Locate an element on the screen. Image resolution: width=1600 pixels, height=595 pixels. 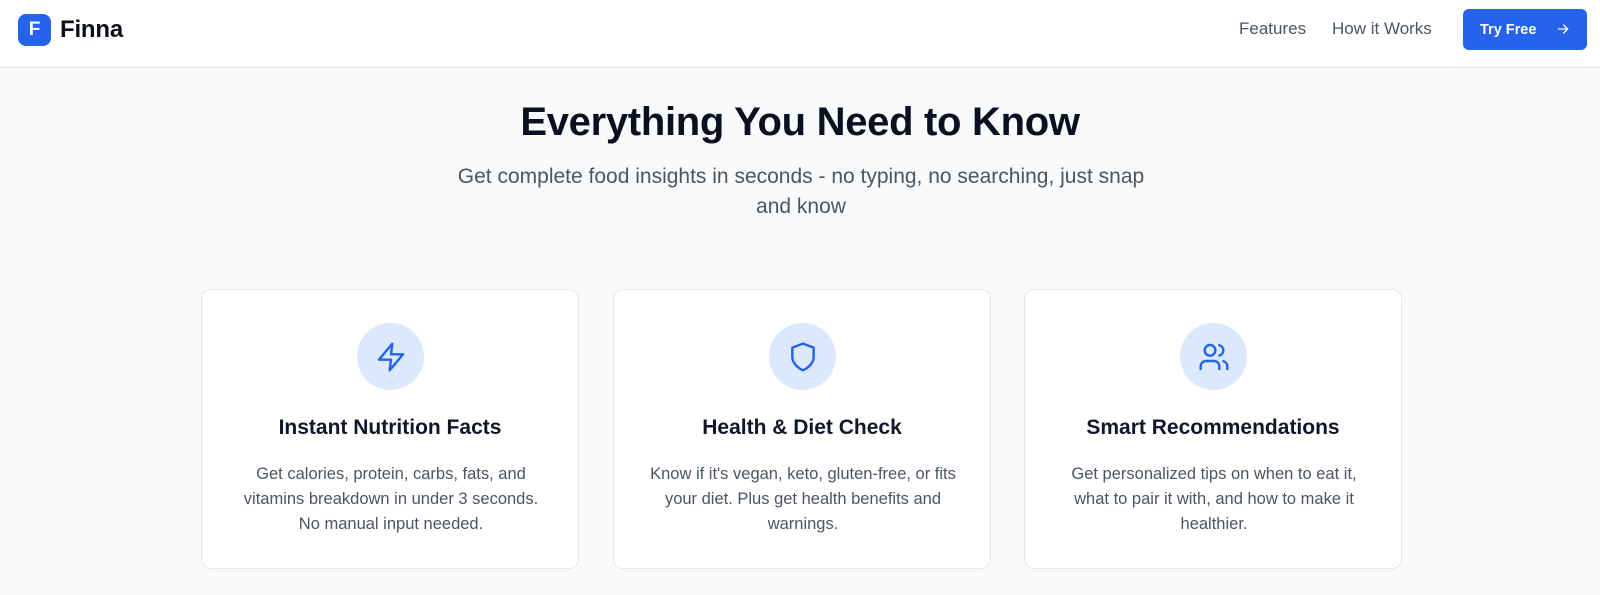
top-navbar: F Finna Features How it Works Try Free is located at coordinates (800, 34).